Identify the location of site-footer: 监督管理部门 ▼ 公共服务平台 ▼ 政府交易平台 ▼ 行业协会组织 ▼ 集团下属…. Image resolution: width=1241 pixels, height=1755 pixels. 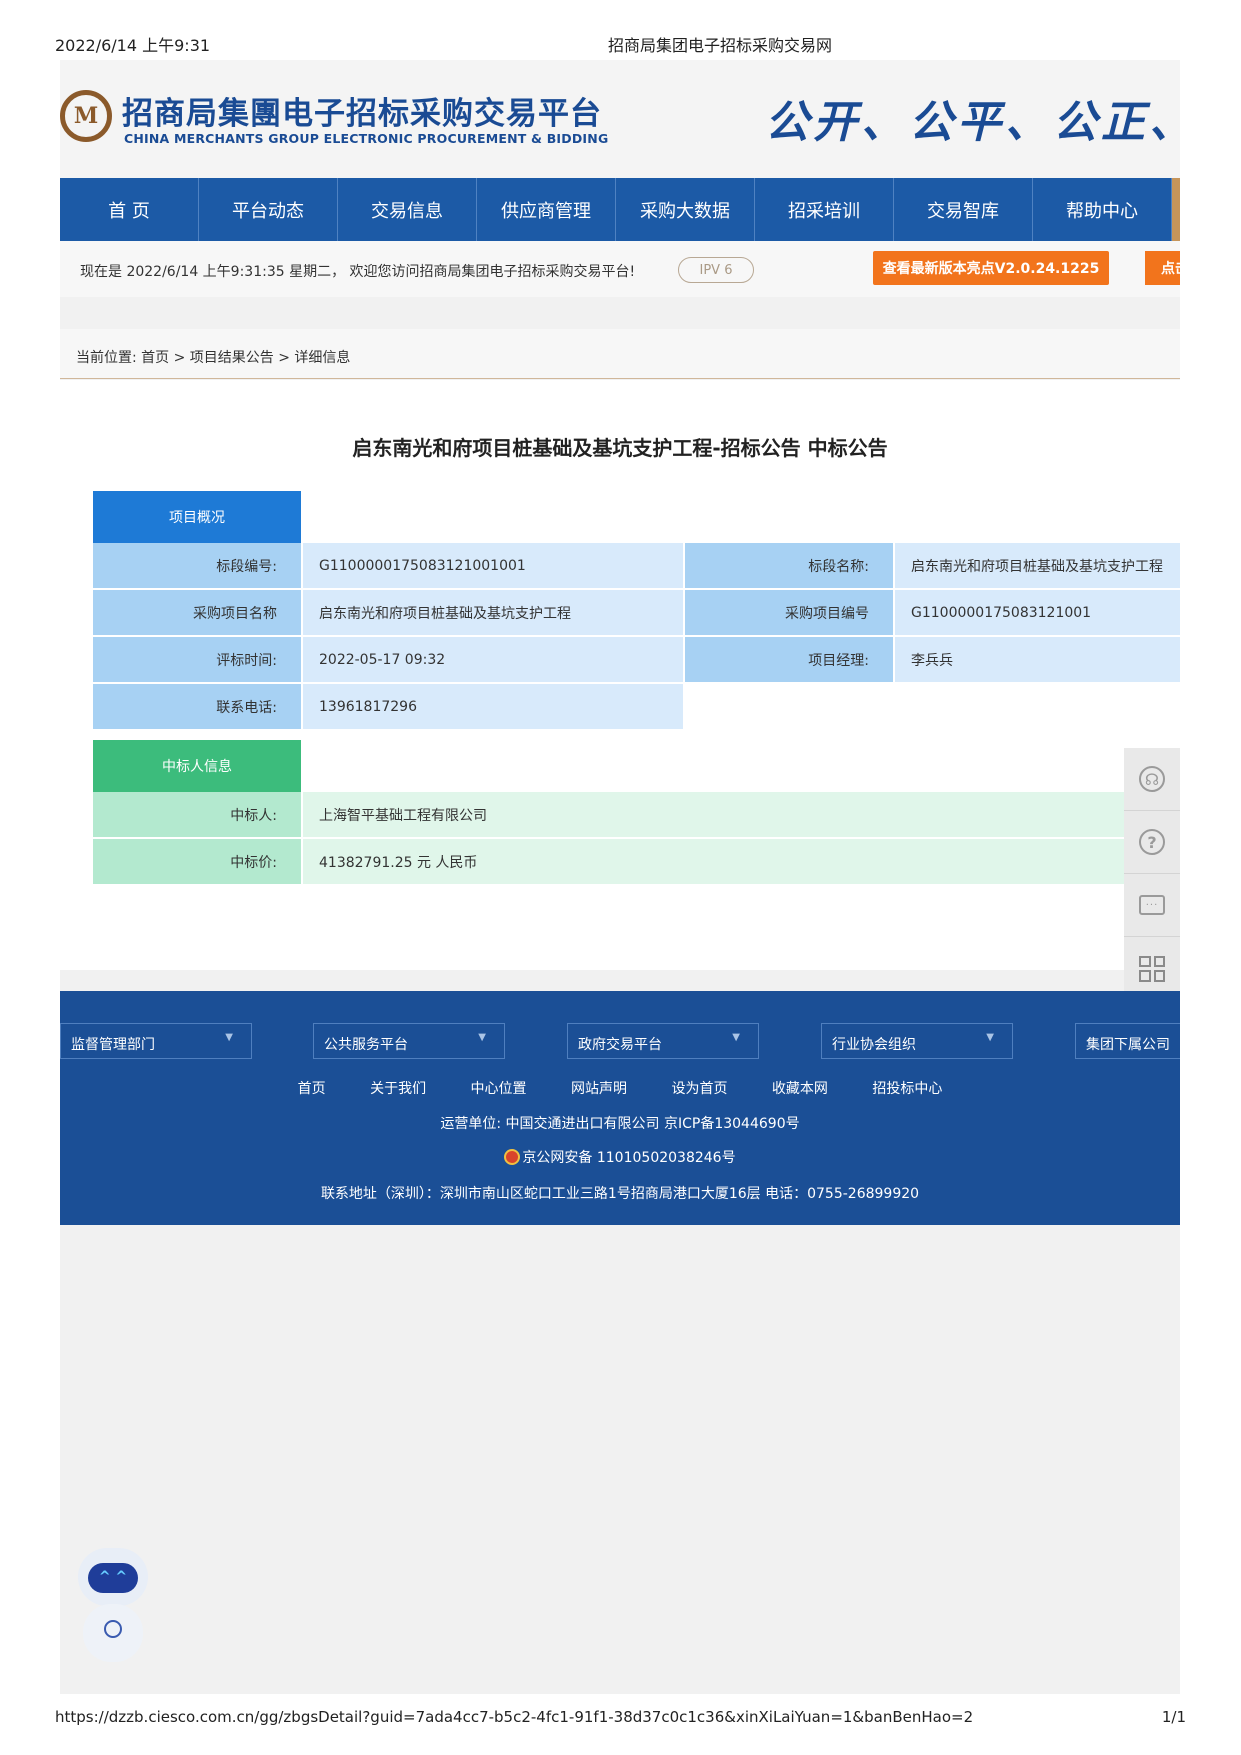
(620, 1108).